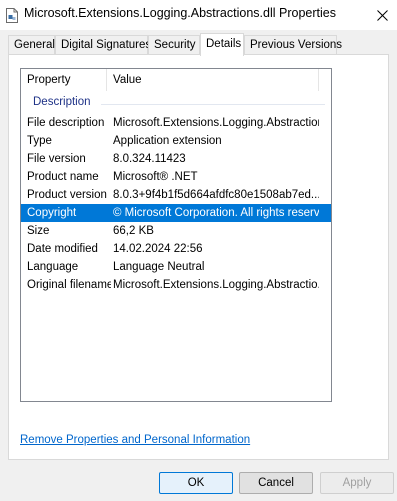  I want to click on ok-button: OK, so click(196, 483).